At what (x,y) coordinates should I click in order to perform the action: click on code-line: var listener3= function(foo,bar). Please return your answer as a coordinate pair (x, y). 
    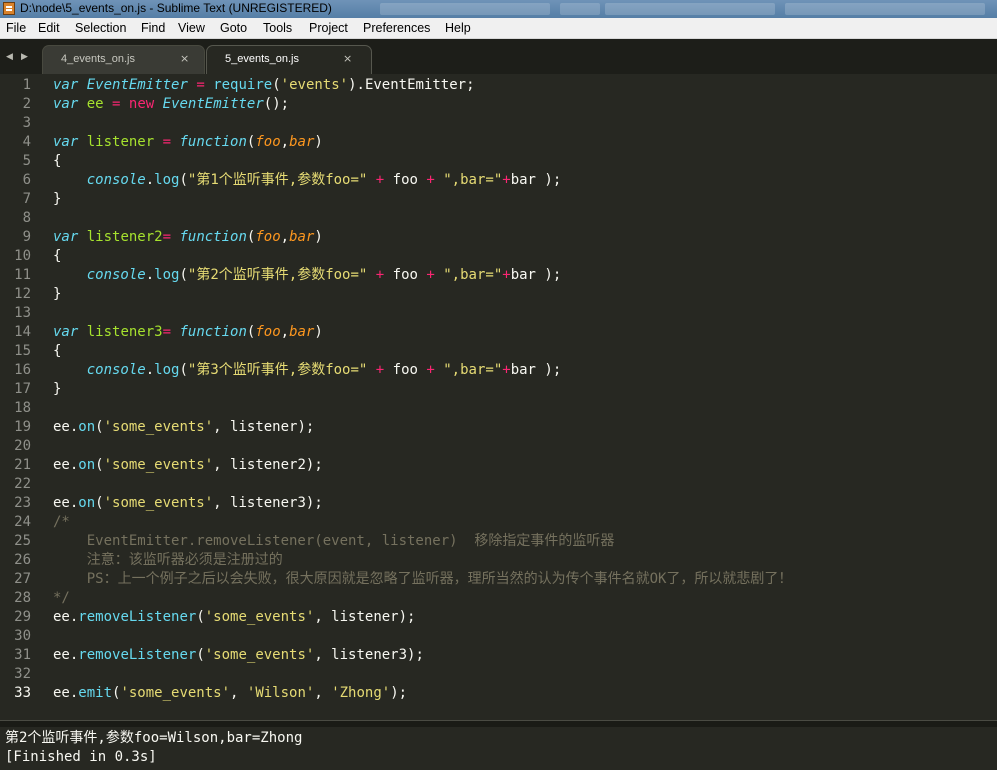
    Looking at the image, I should click on (188, 332).